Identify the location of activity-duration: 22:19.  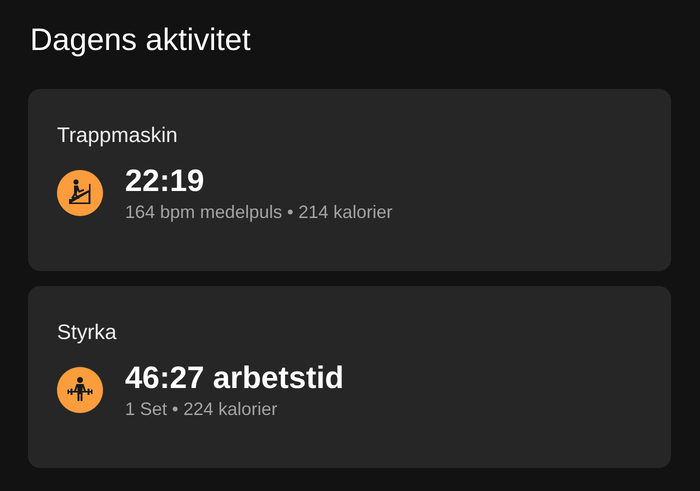
(164, 181).